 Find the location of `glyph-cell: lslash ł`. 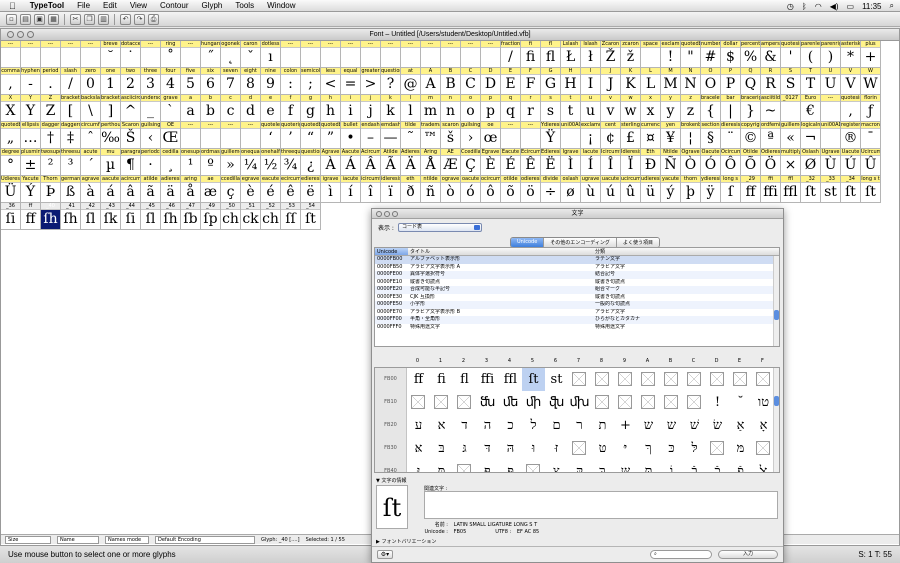

glyph-cell: lslash ł is located at coordinates (591, 54).